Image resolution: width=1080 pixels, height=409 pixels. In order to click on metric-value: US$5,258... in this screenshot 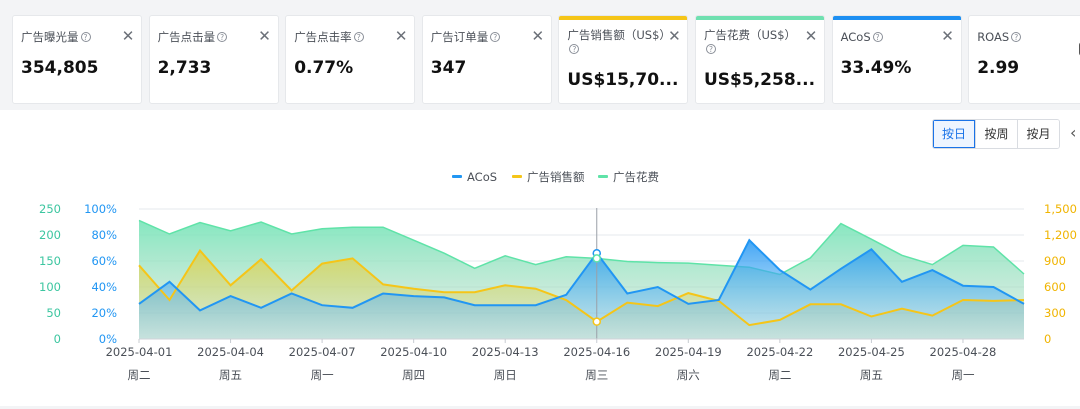, I will do `click(760, 80)`.